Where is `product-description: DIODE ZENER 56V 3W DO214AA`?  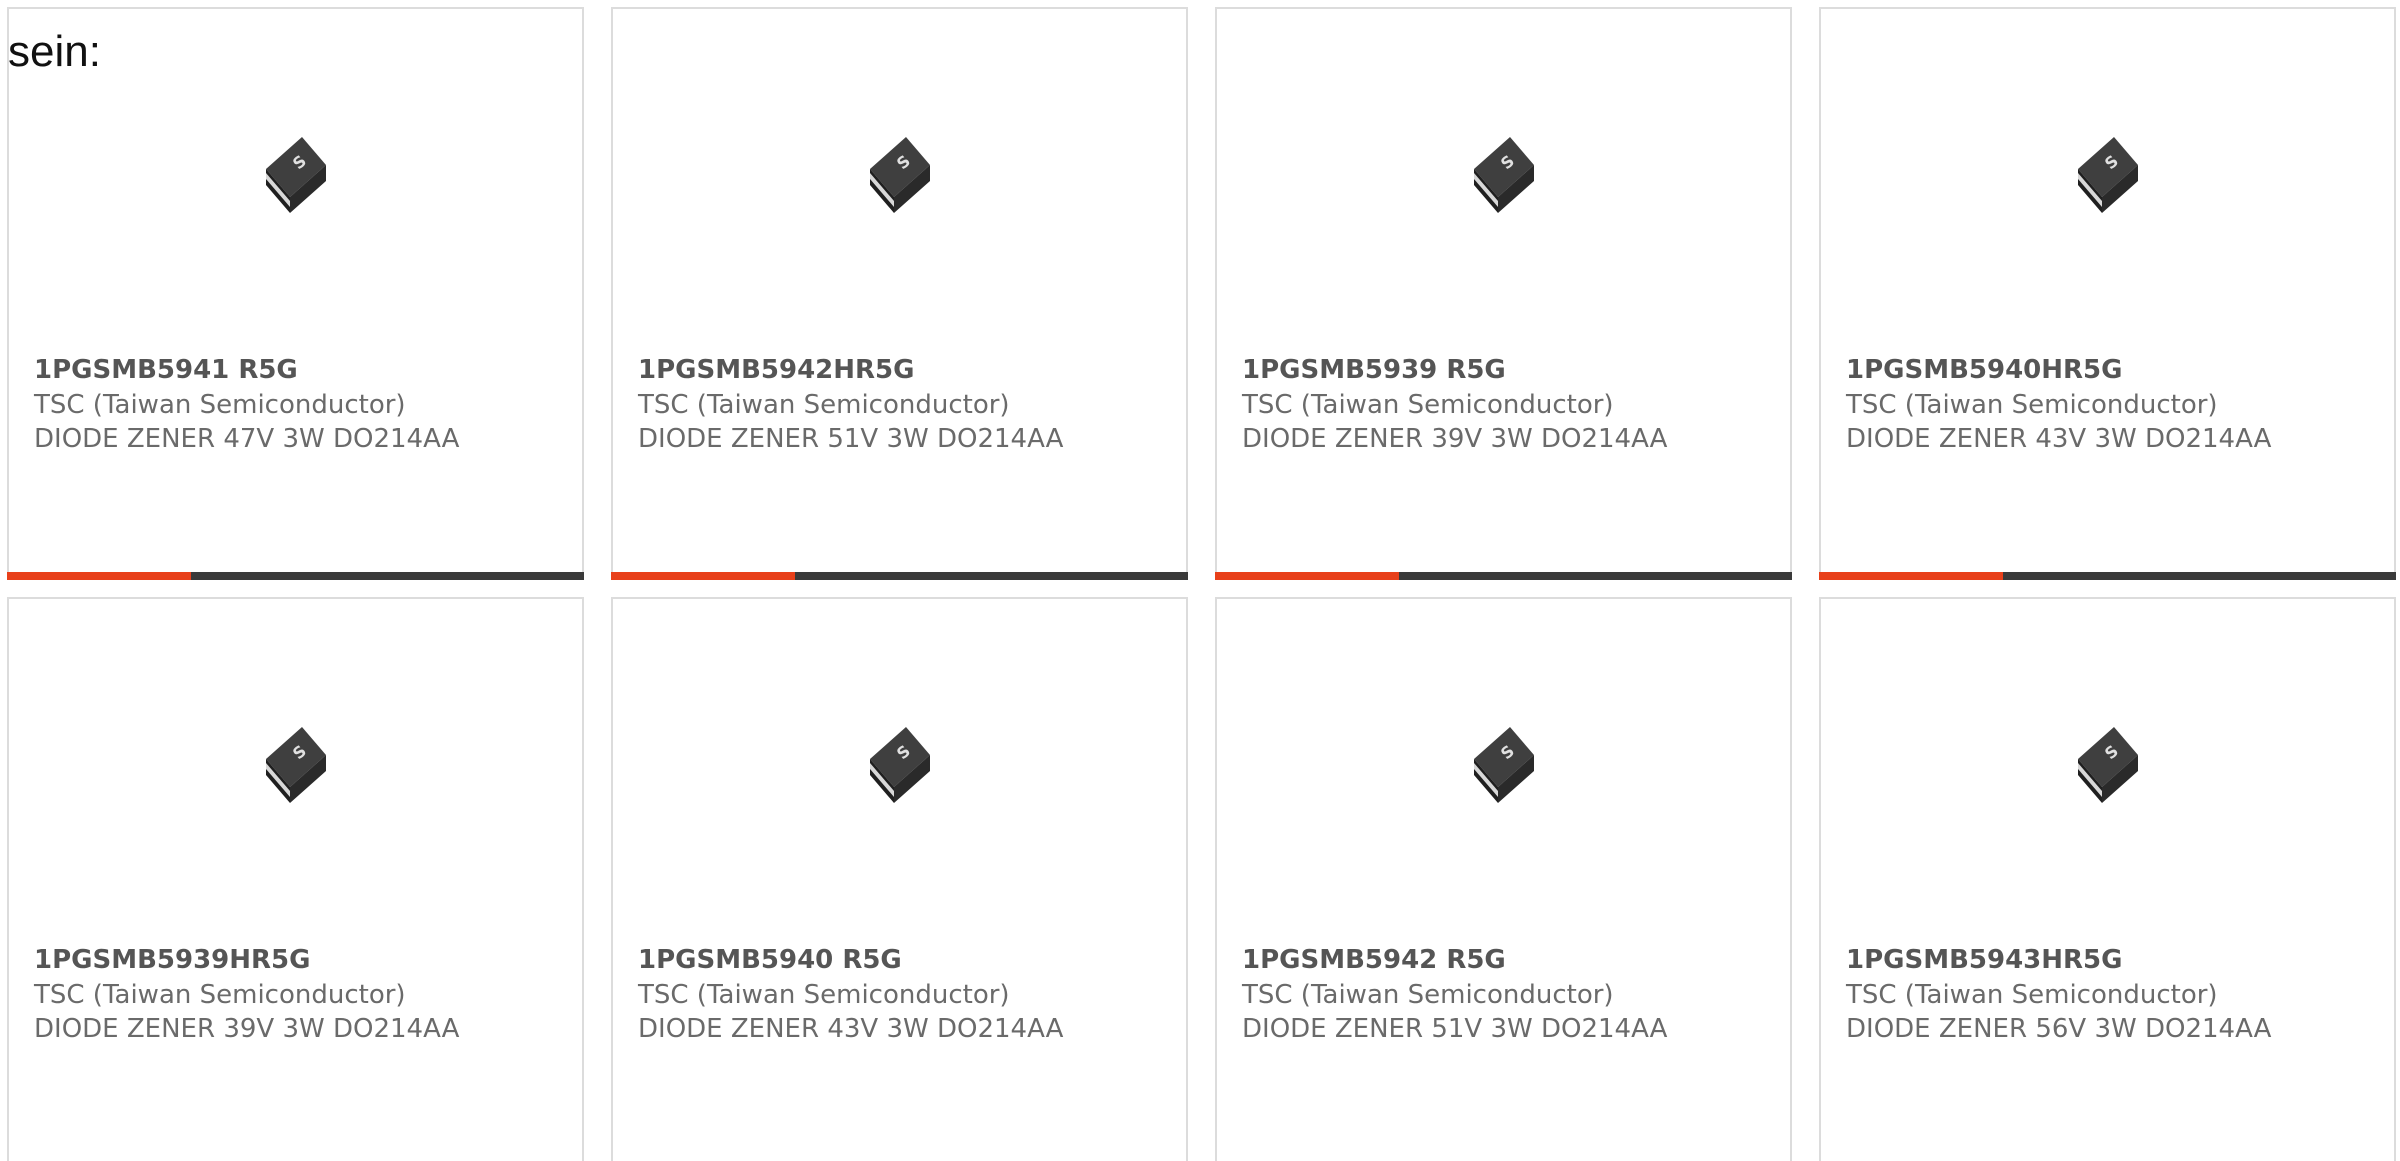
product-description: DIODE ZENER 56V 3W DO214AA is located at coordinates (2059, 1029).